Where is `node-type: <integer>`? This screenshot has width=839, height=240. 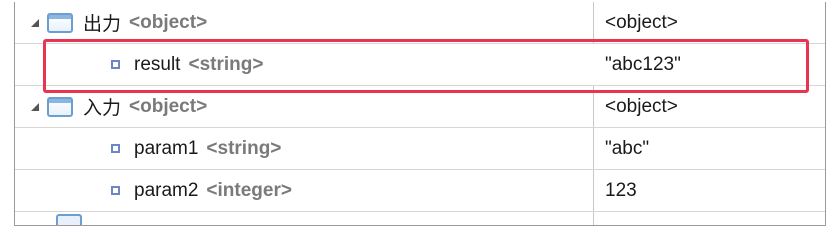
node-type: <integer> is located at coordinates (249, 190).